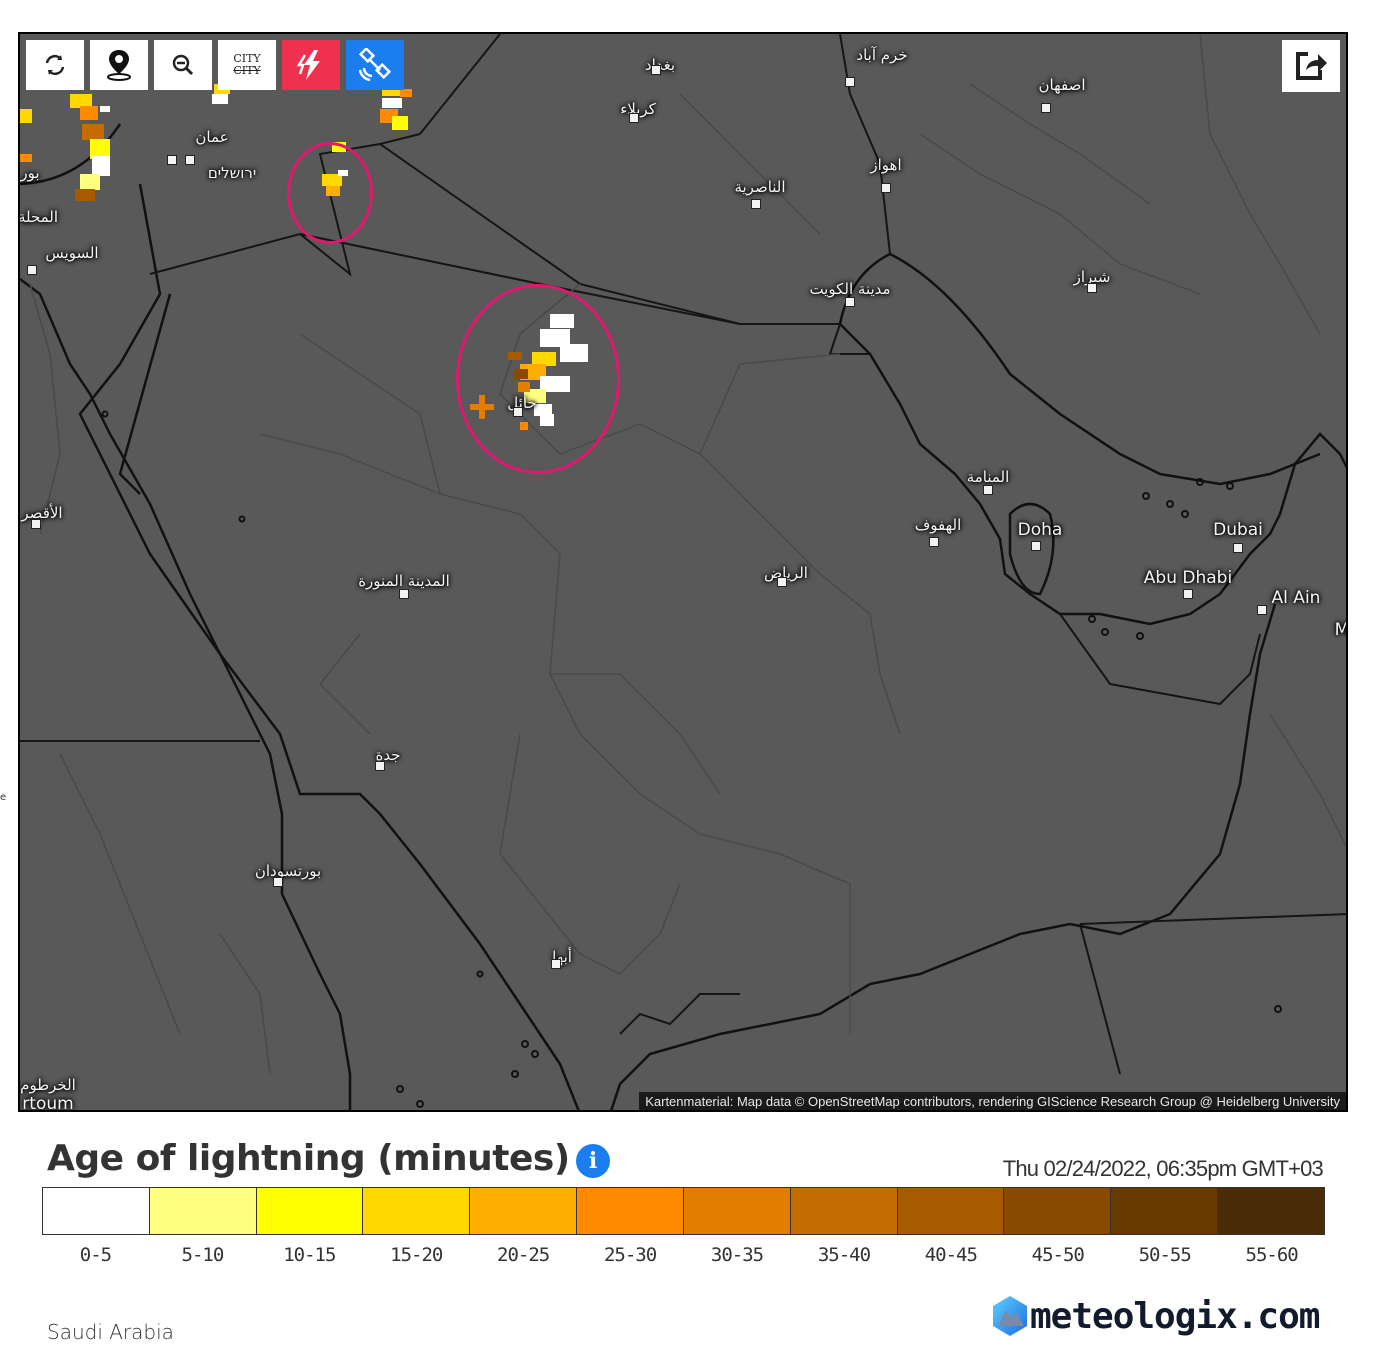  I want to click on city-label: اصفهان, so click(1062, 85).